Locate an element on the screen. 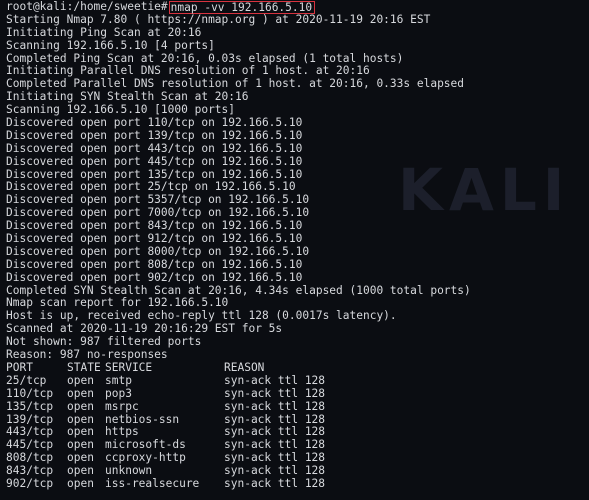 The image size is (589, 500). col-header-reason: REASON is located at coordinates (244, 367).